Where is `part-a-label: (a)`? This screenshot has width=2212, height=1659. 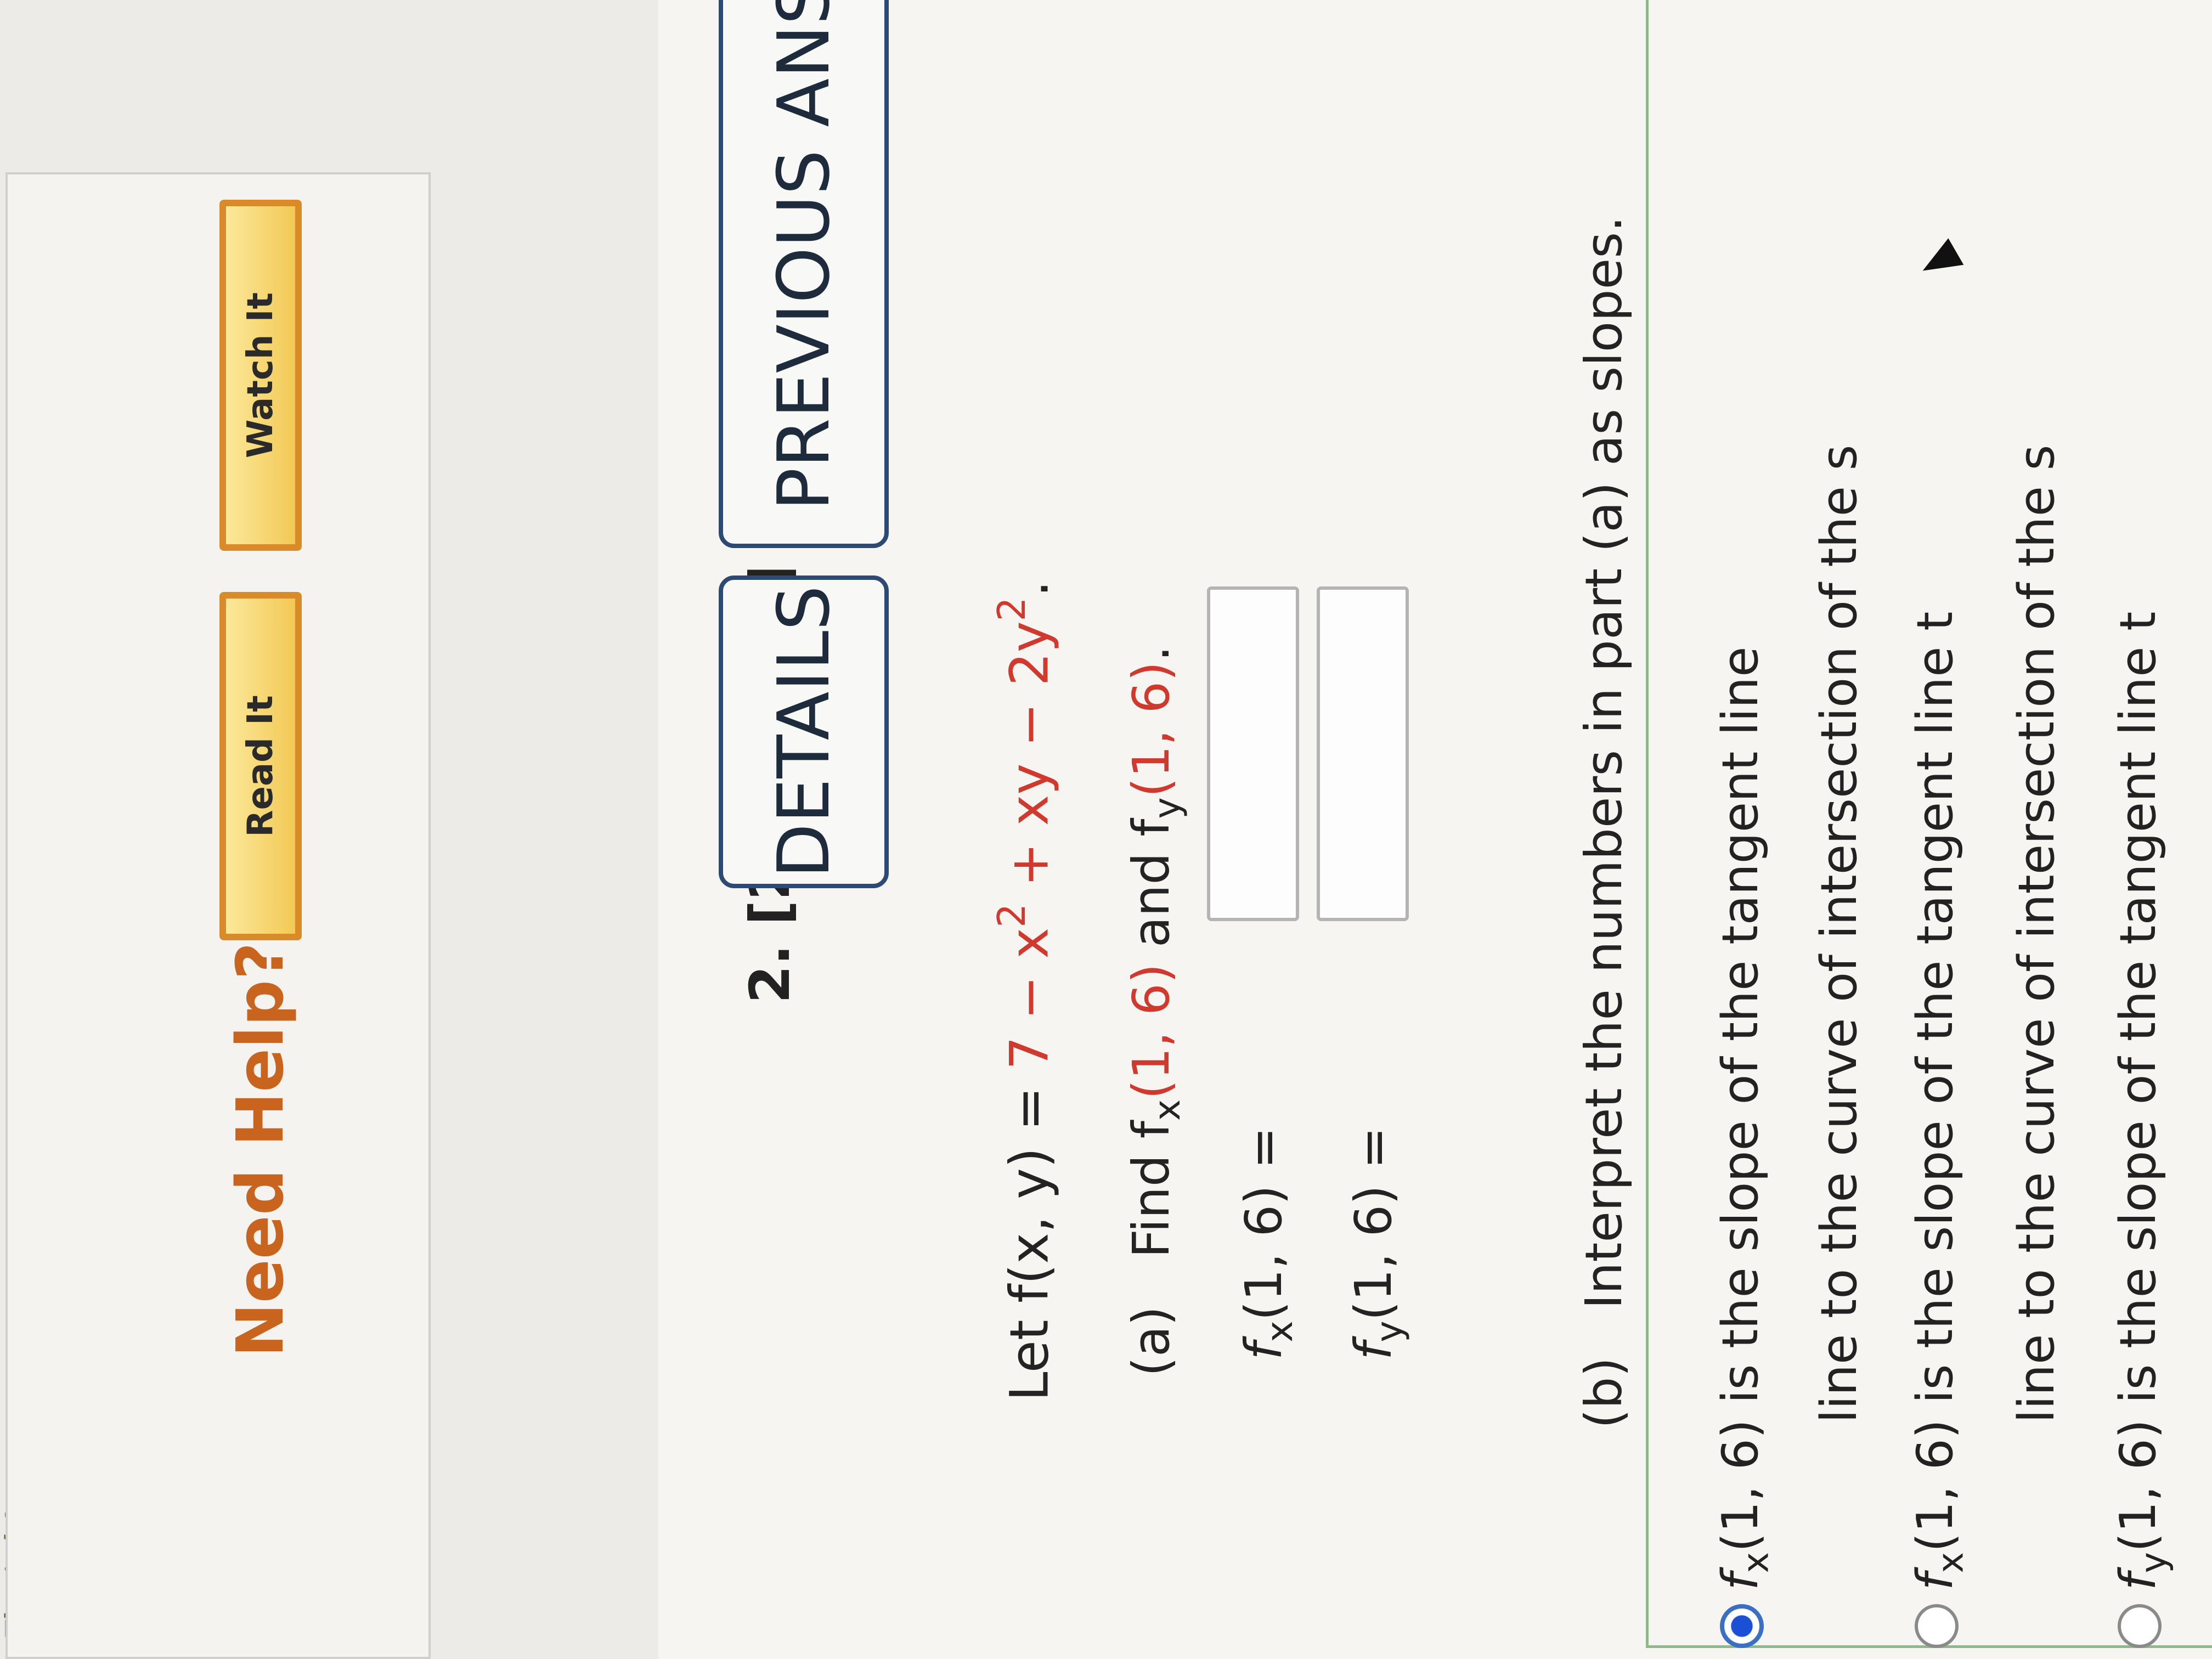
part-a-label: (a) is located at coordinates (1152, 1341).